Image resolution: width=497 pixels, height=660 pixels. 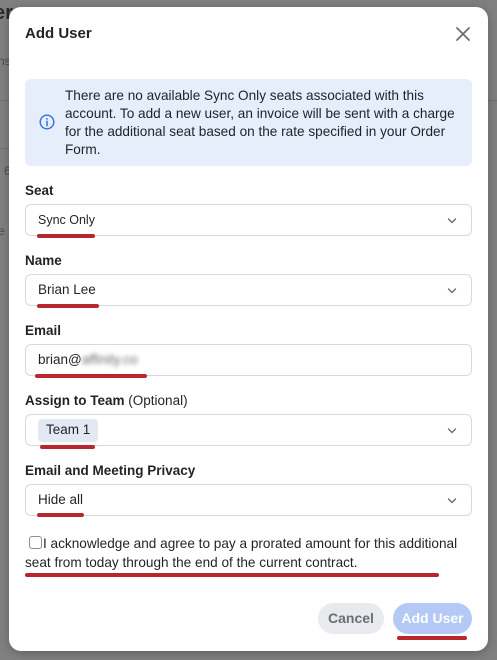 I want to click on name-select: Brian Lee, so click(x=248, y=290).